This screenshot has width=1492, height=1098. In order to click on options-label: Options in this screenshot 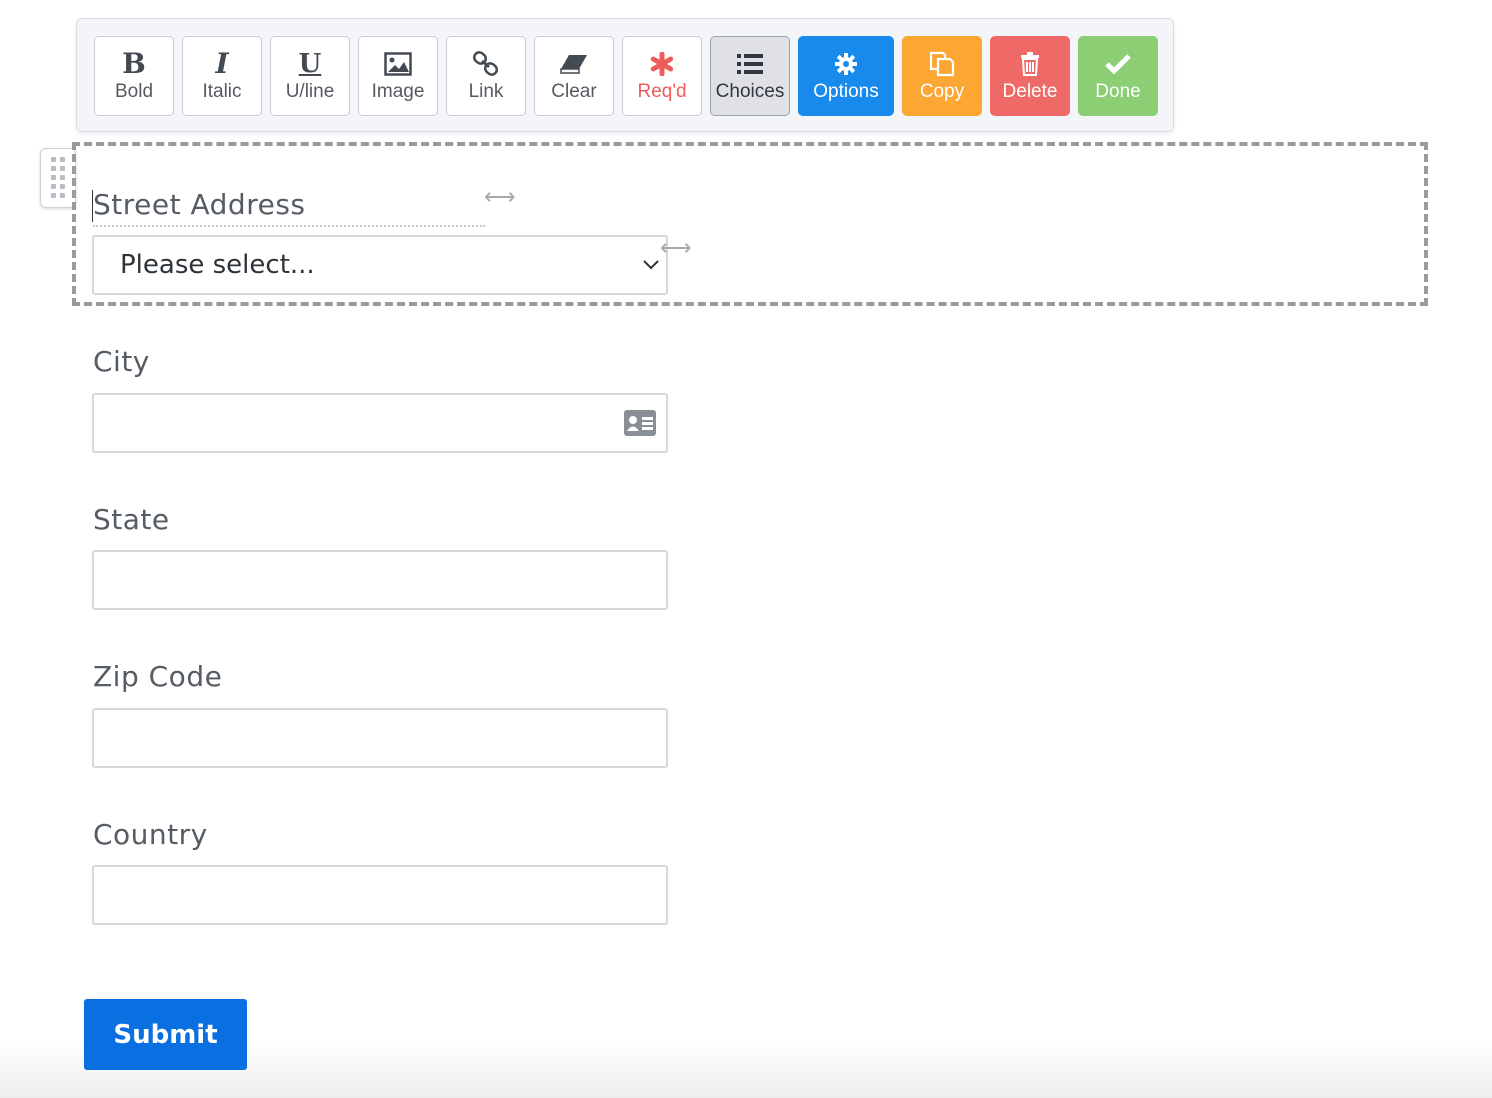, I will do `click(846, 91)`.